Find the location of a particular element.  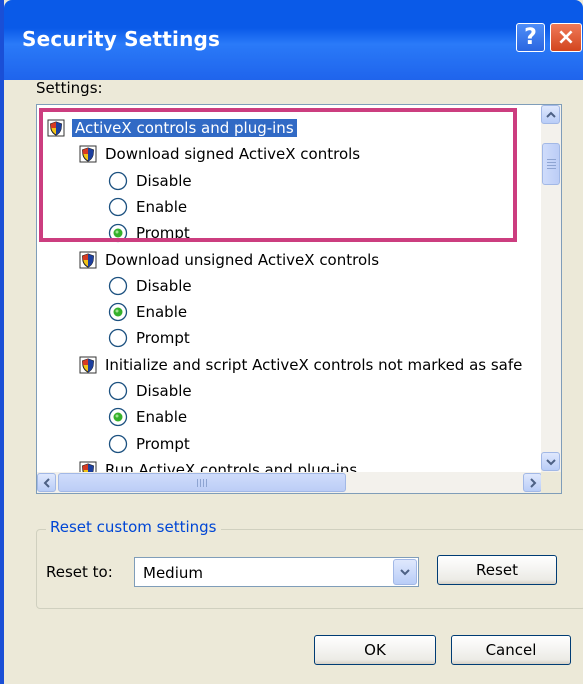

category-node: ActiveX controls and plug-ins is located at coordinates (172, 128).